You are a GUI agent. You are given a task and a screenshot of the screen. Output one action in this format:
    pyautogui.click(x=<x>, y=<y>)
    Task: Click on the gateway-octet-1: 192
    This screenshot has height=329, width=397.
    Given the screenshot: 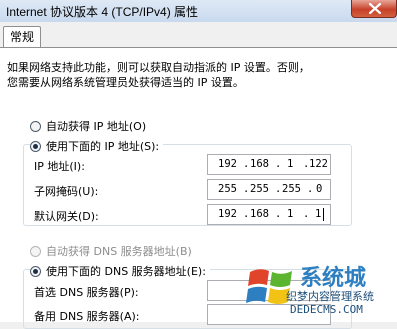 What is the action you would take?
    pyautogui.click(x=227, y=214)
    